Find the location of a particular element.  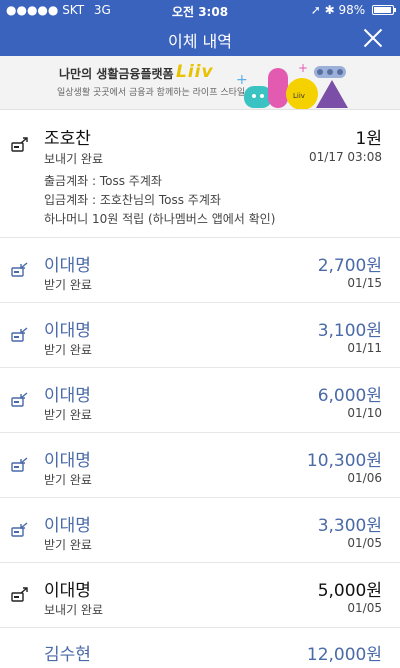

status-bar: ●●●●● SKT 3G 오전 3:08 ➚ ✱ 98% is located at coordinates (200, 10).